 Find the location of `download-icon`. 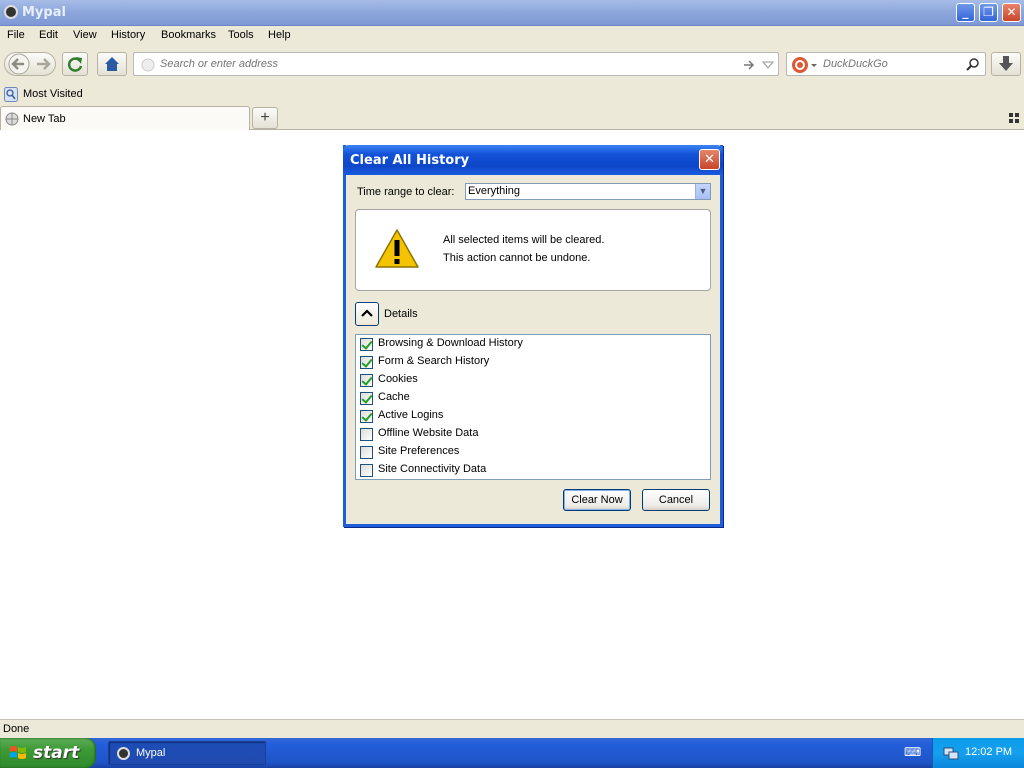

download-icon is located at coordinates (1006, 63).